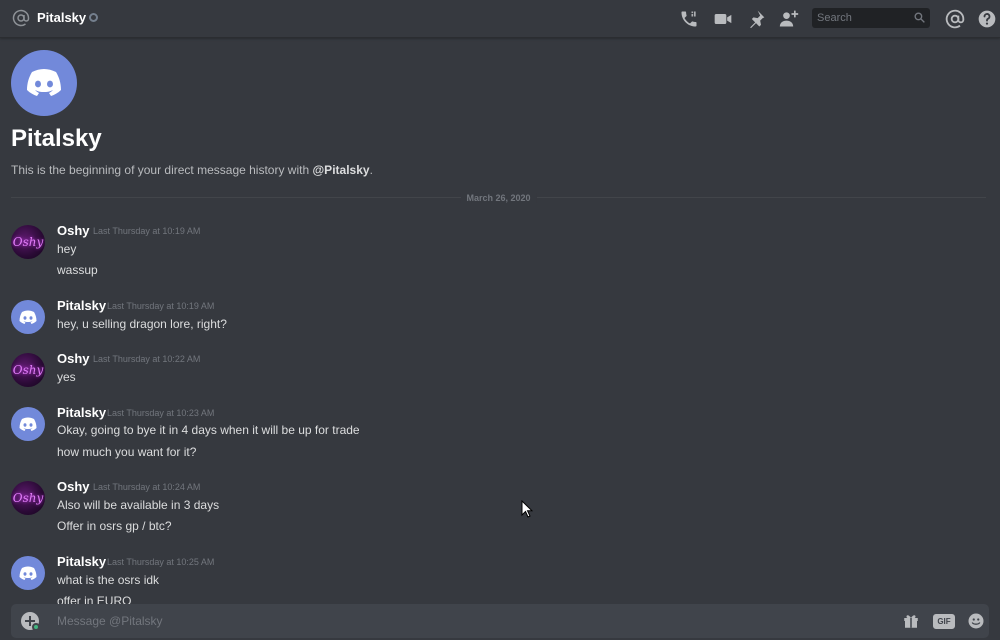 This screenshot has width=1000, height=640. Describe the element at coordinates (723, 19) in the screenshot. I see `video-icon` at that location.